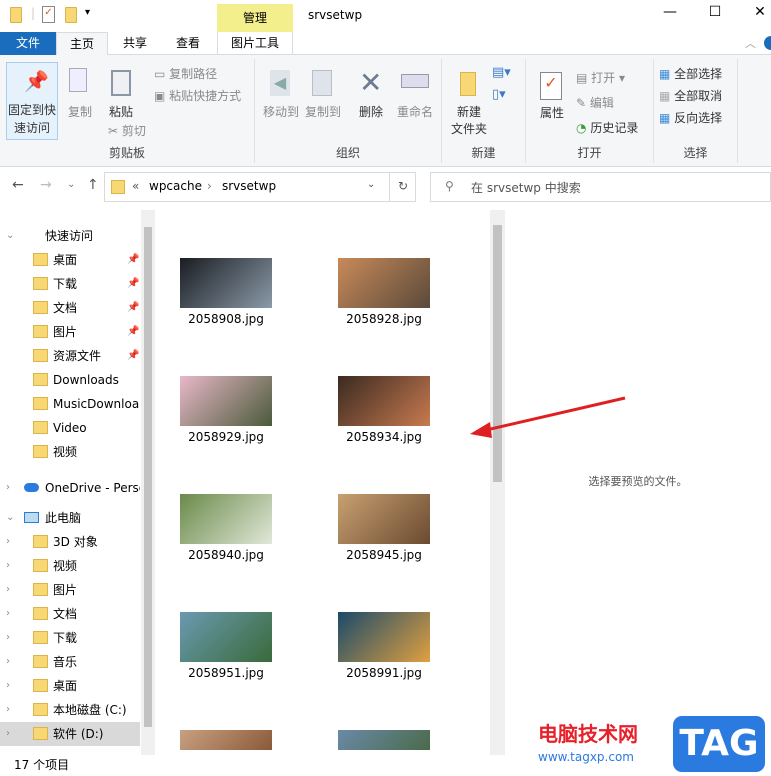 This screenshot has width=771, height=776. What do you see at coordinates (70, 452) in the screenshot?
I see `nav-item-8: 视频` at bounding box center [70, 452].